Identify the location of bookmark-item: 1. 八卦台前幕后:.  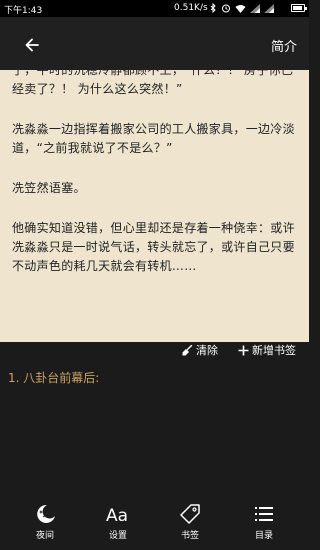
(53, 377).